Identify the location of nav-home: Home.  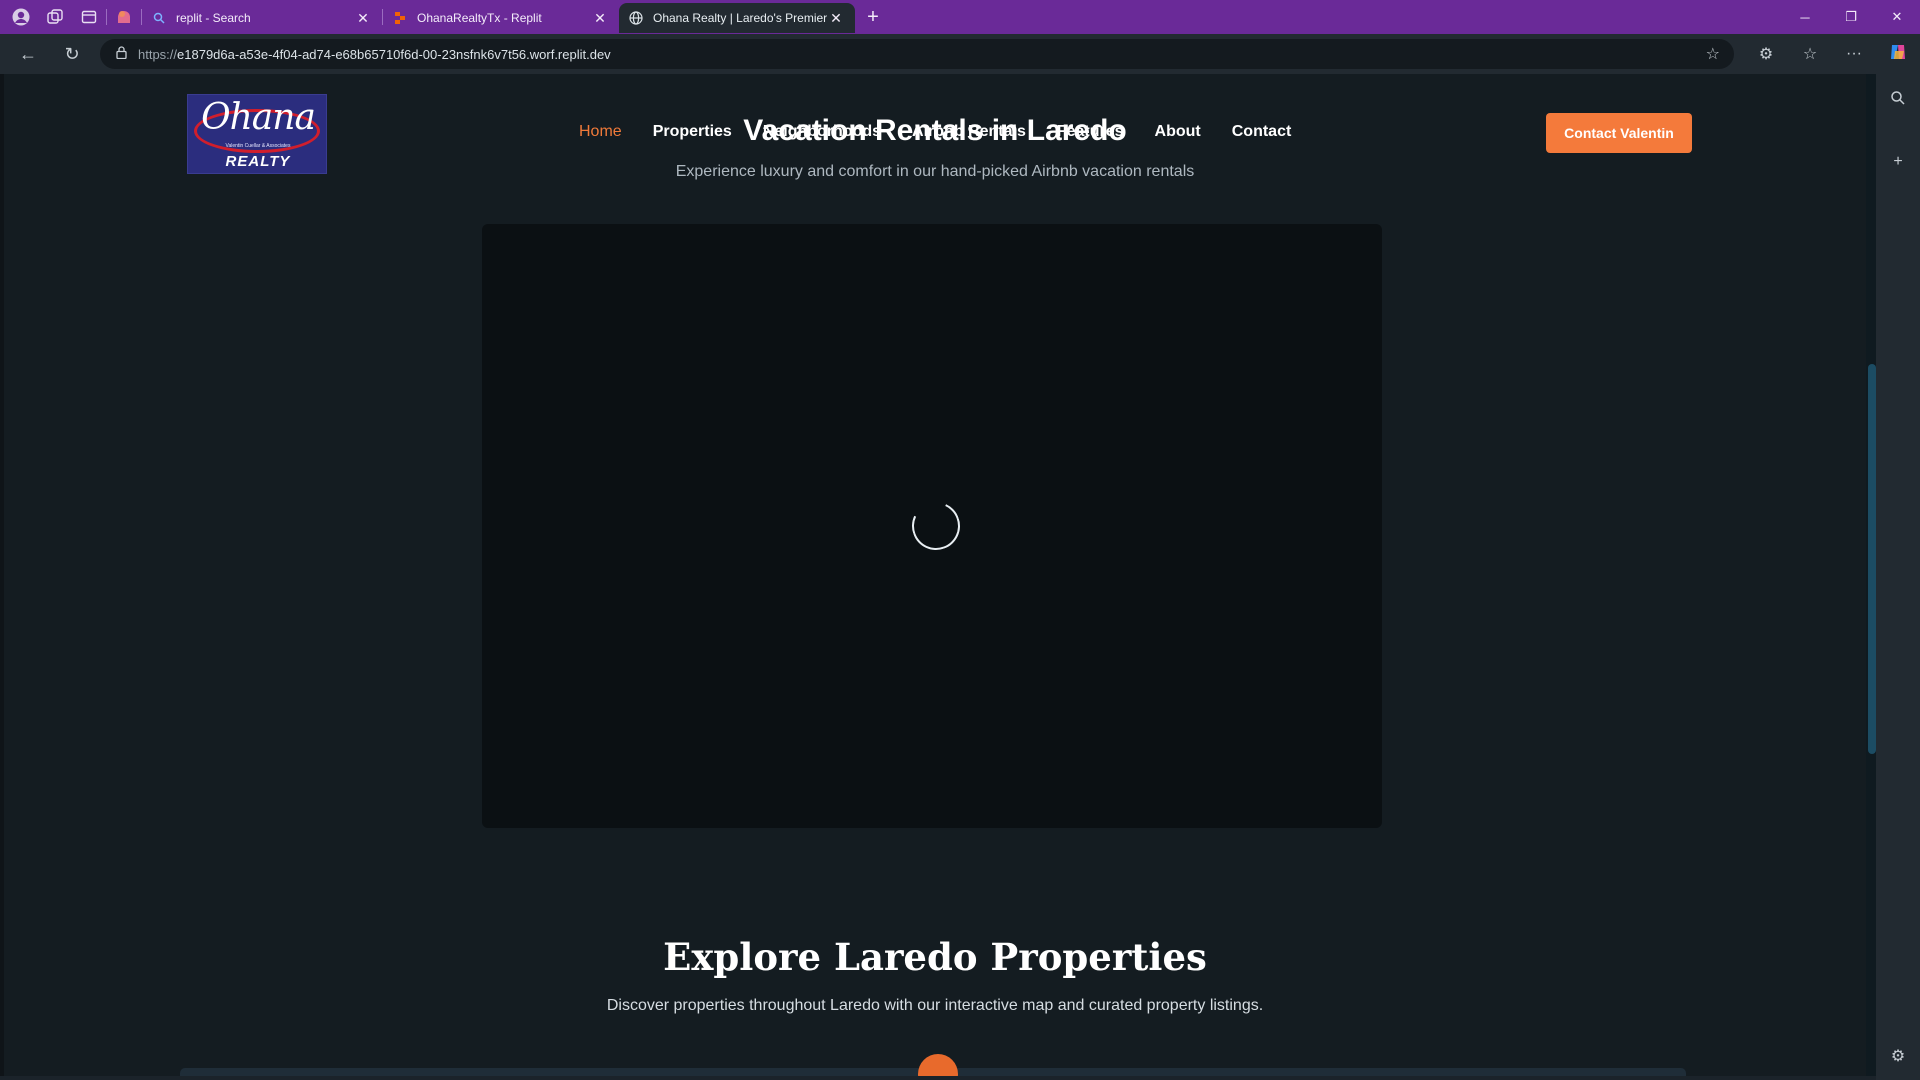
(600, 132).